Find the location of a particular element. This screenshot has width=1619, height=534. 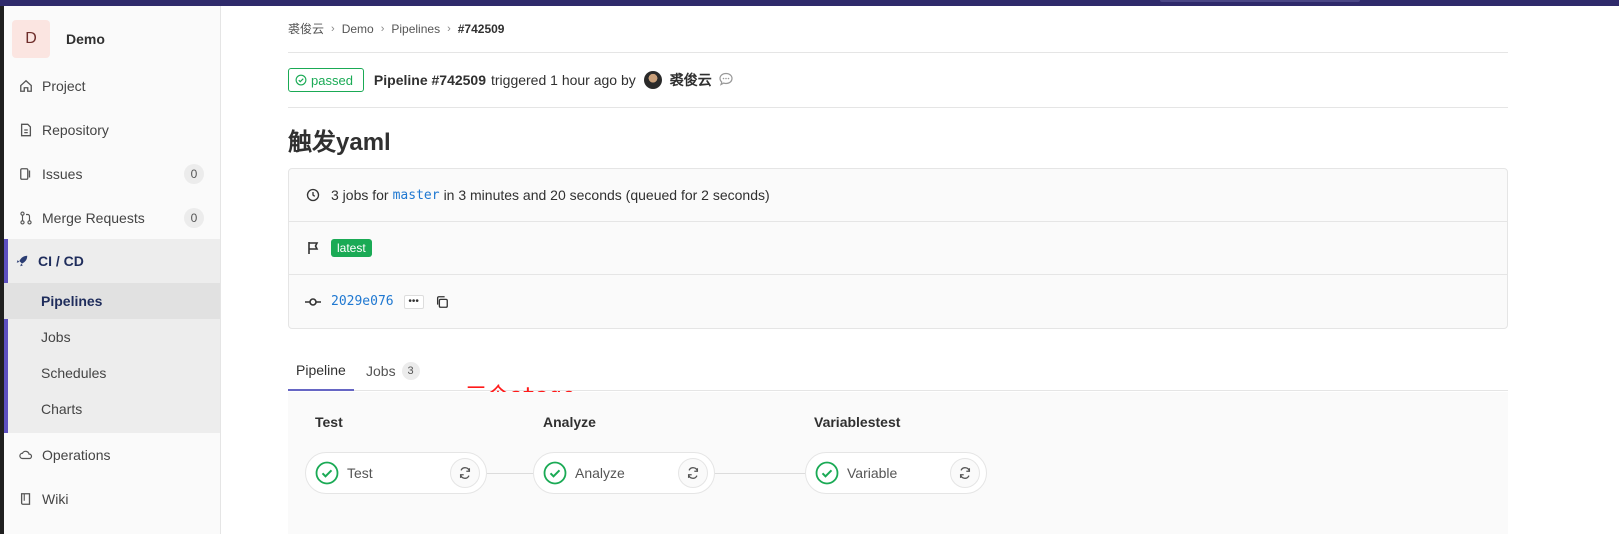

sidebar-item-cicd: CI / CD is located at coordinates (112, 261).